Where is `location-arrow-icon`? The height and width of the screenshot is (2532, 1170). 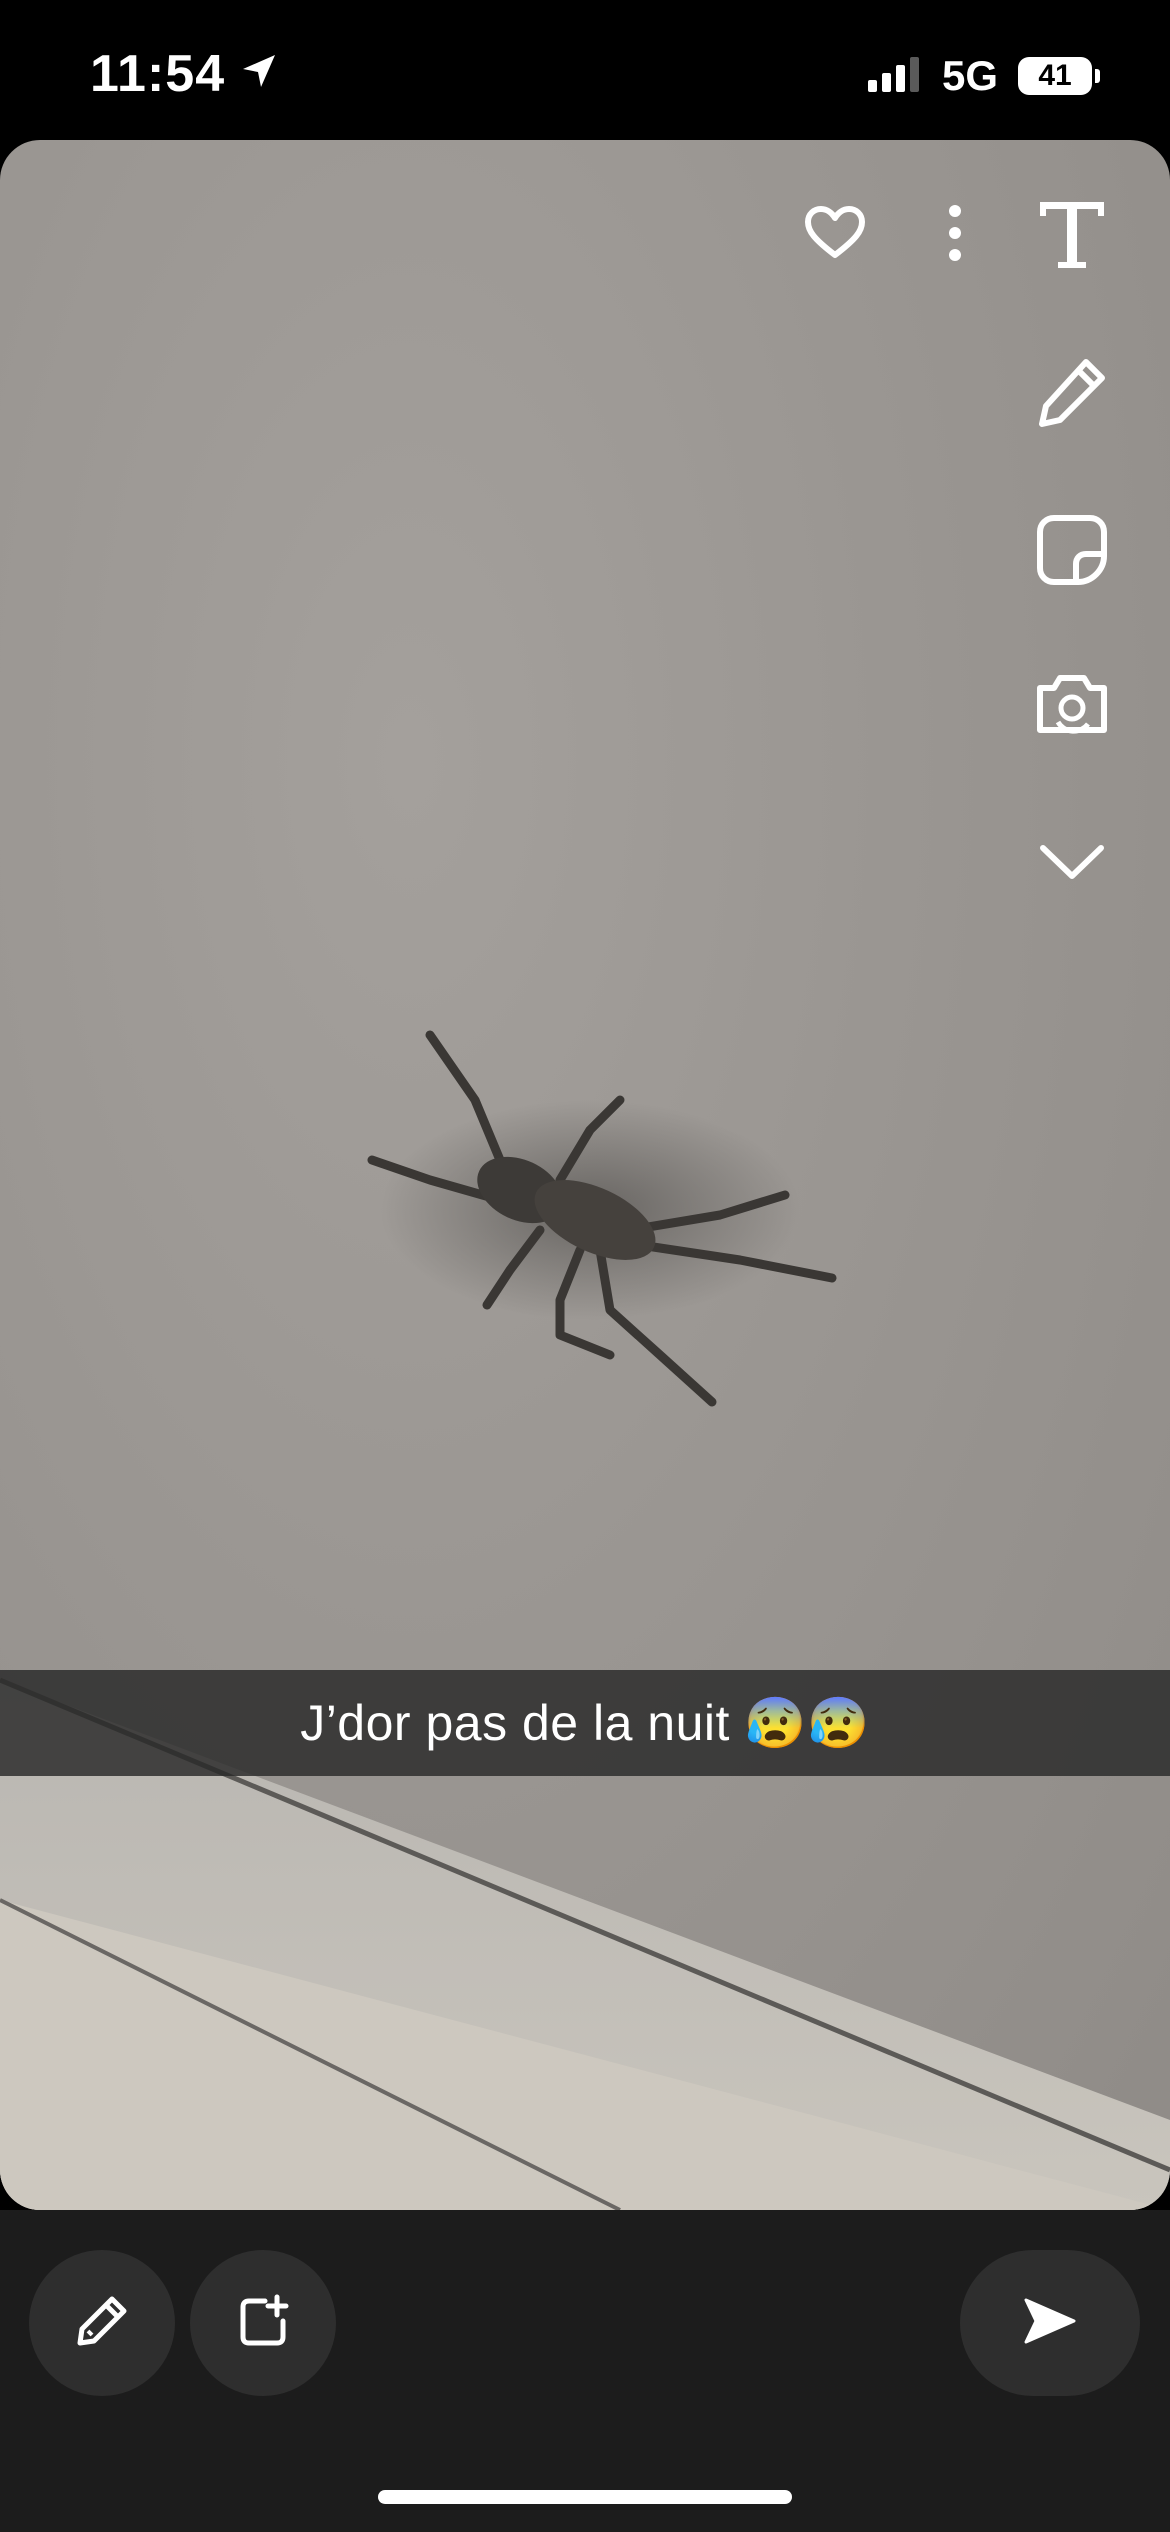 location-arrow-icon is located at coordinates (259, 74).